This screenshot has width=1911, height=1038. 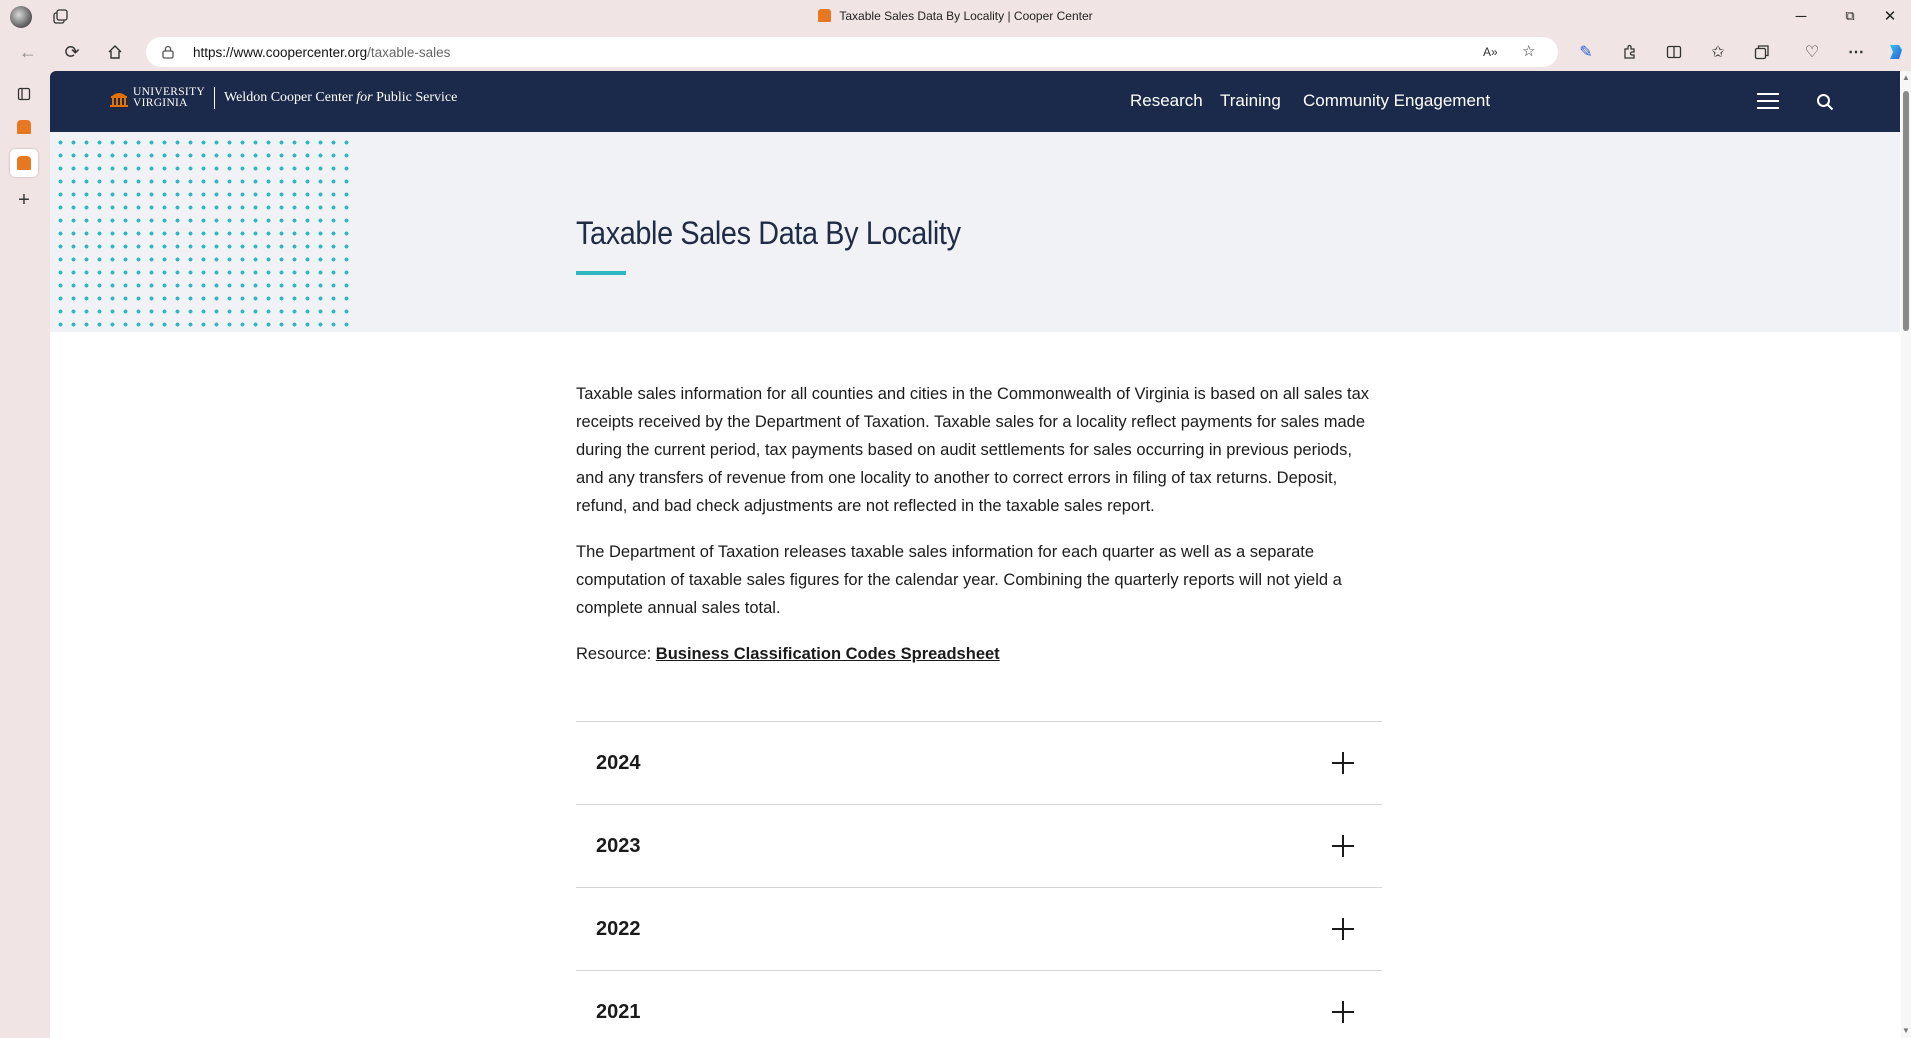 What do you see at coordinates (1896, 52) in the screenshot?
I see `copilot-icon` at bounding box center [1896, 52].